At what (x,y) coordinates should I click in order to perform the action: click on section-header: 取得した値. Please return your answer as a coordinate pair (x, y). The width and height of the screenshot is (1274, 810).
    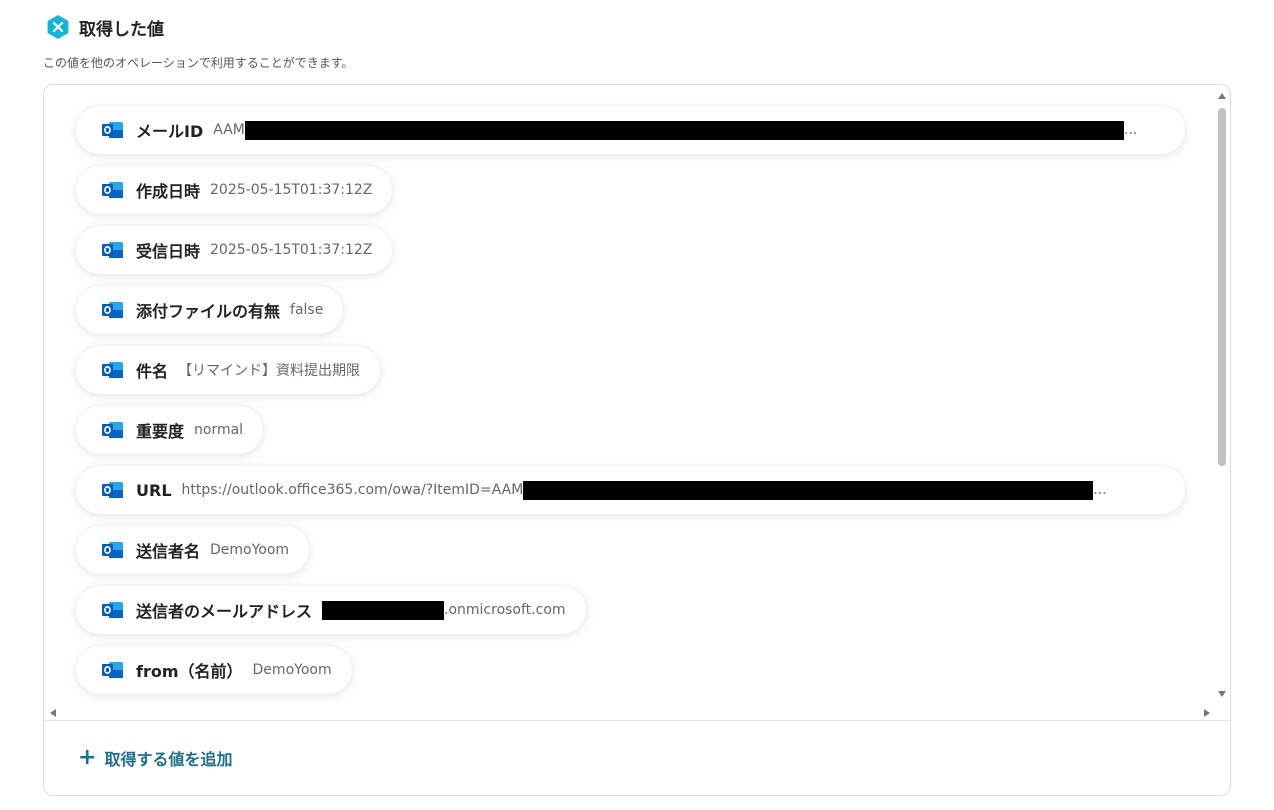
    Looking at the image, I should click on (104, 27).